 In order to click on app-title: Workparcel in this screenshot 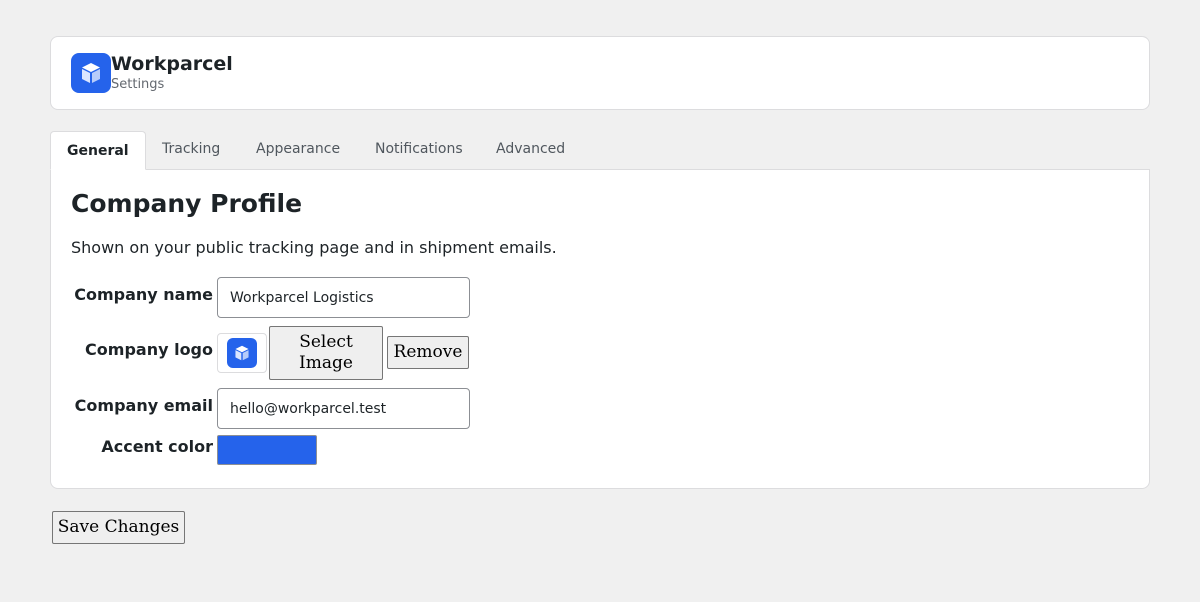, I will do `click(172, 64)`.